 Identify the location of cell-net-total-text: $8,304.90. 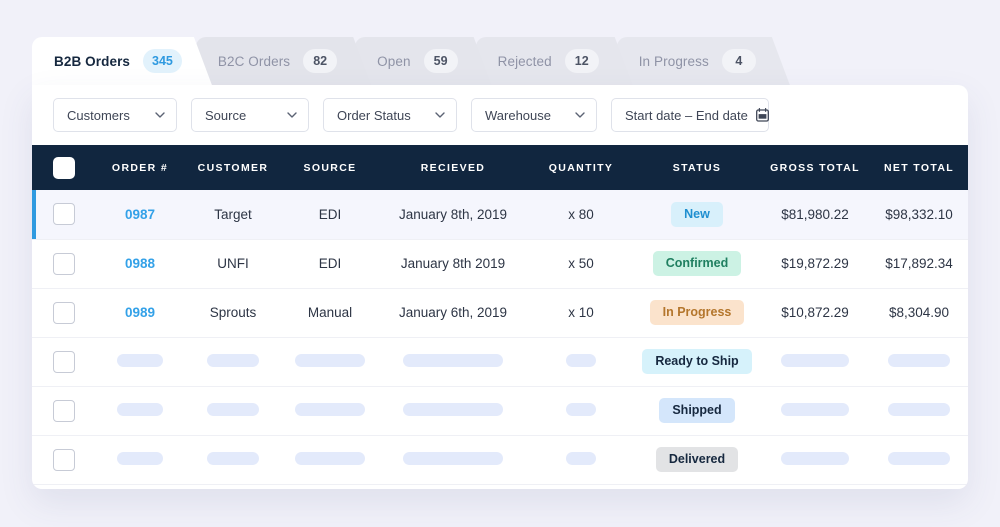
(919, 312).